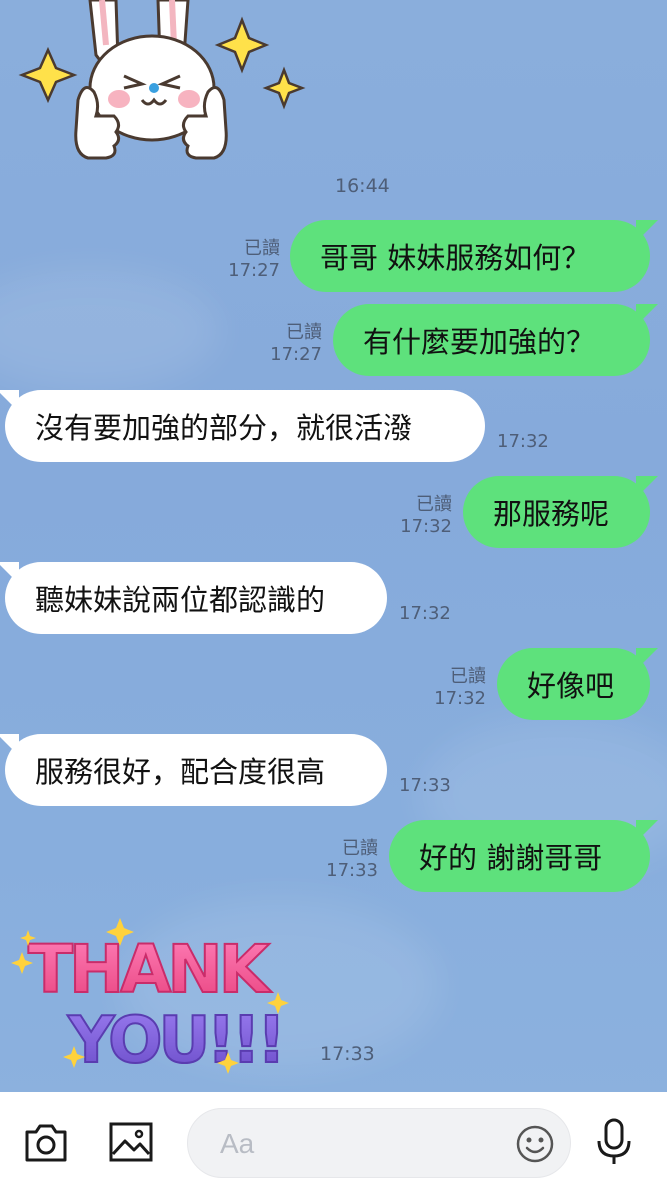 The height and width of the screenshot is (1194, 667). I want to click on background-cloud, so click(110, 330).